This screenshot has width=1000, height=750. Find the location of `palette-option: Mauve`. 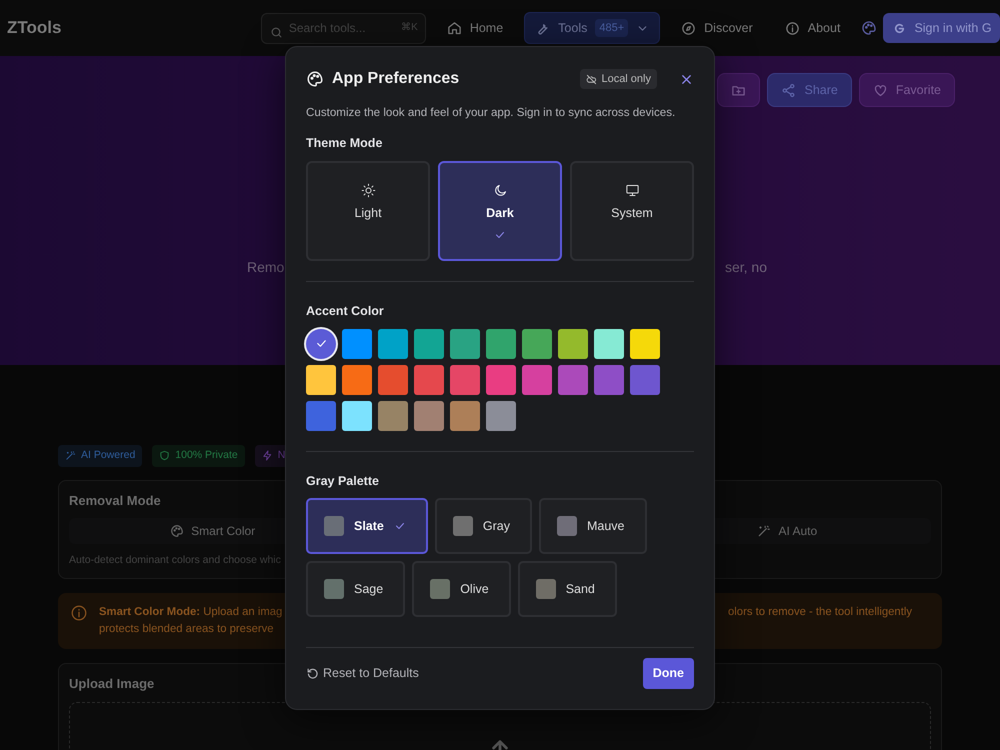

palette-option: Mauve is located at coordinates (592, 526).